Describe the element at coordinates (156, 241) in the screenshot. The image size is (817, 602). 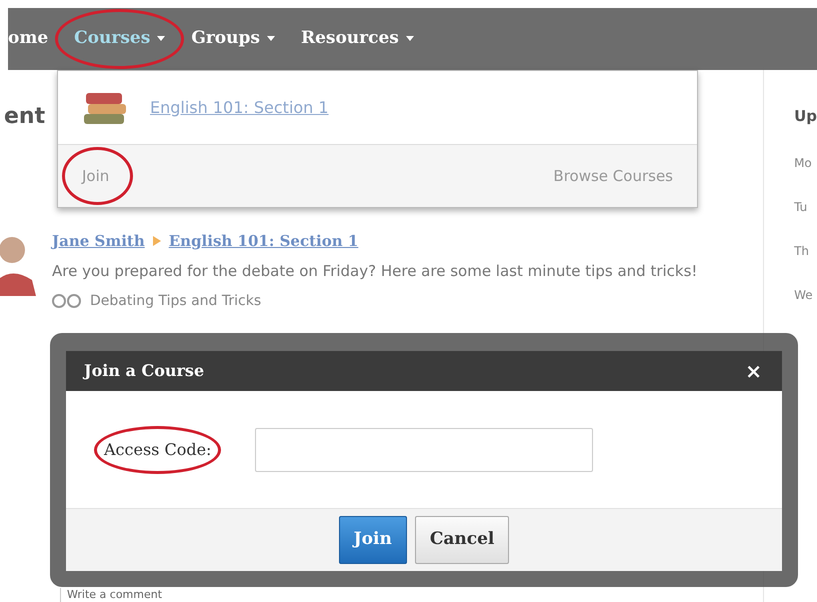
I see `arrow-icon` at that location.